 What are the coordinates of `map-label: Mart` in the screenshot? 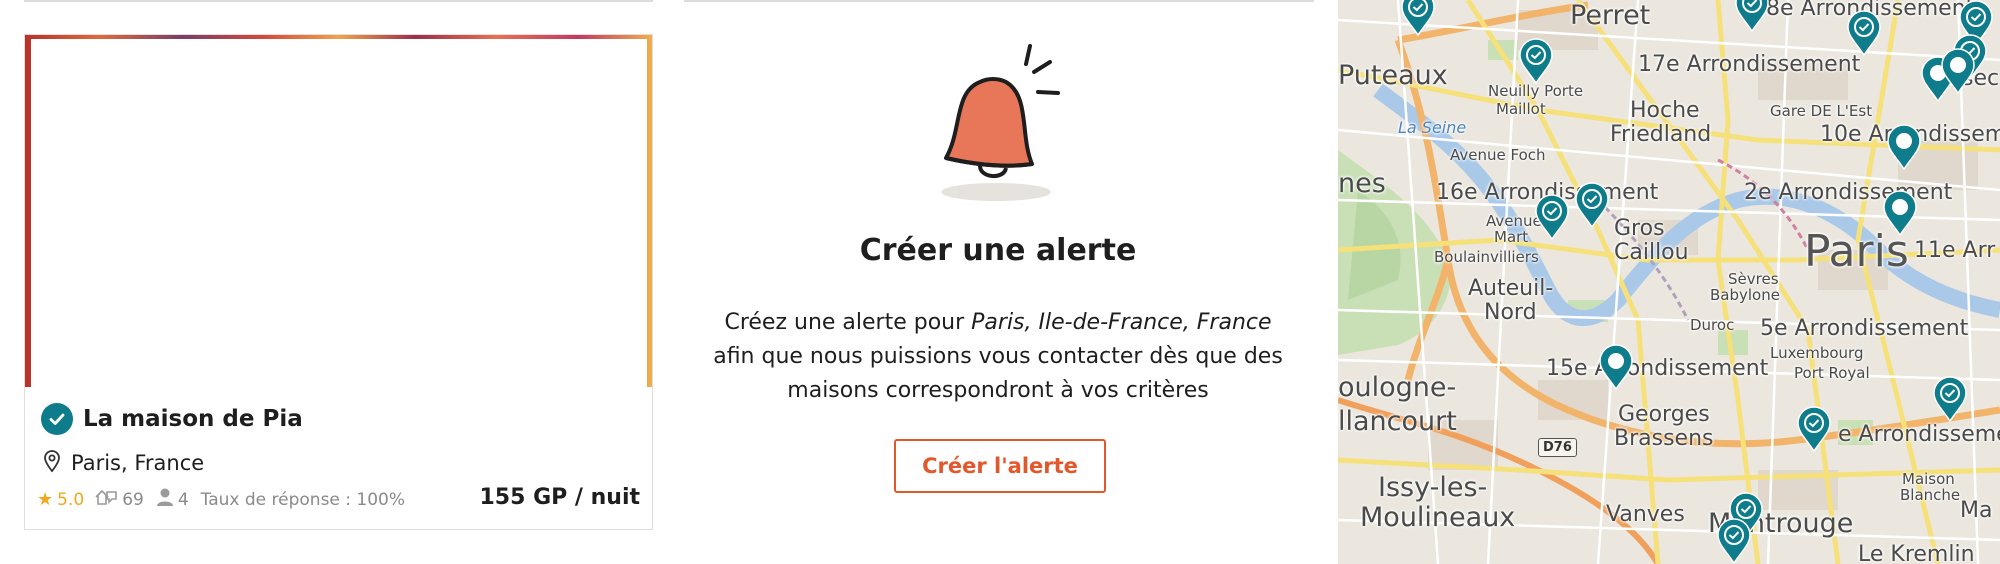 It's located at (1511, 237).